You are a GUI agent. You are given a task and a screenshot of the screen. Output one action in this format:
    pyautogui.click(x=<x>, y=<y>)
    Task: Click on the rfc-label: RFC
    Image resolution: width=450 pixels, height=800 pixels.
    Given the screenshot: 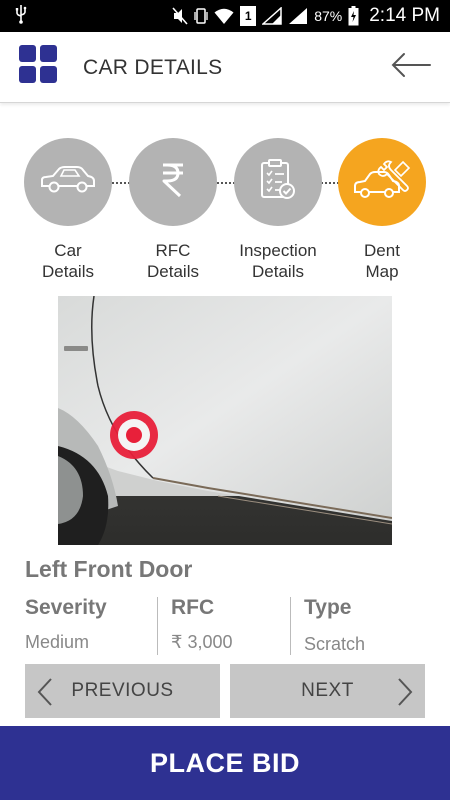 What is the action you would take?
    pyautogui.click(x=193, y=607)
    